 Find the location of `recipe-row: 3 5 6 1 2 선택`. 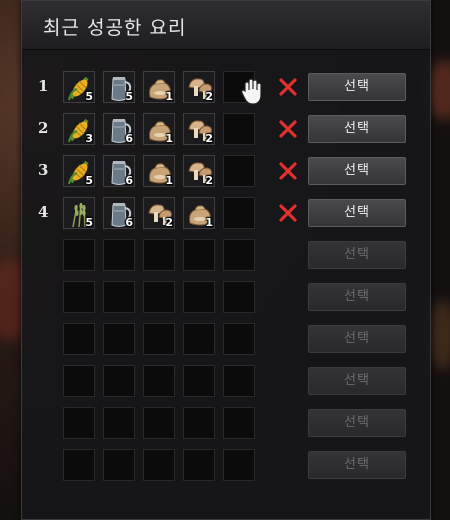

recipe-row: 3 5 6 1 2 선택 is located at coordinates (226, 172).